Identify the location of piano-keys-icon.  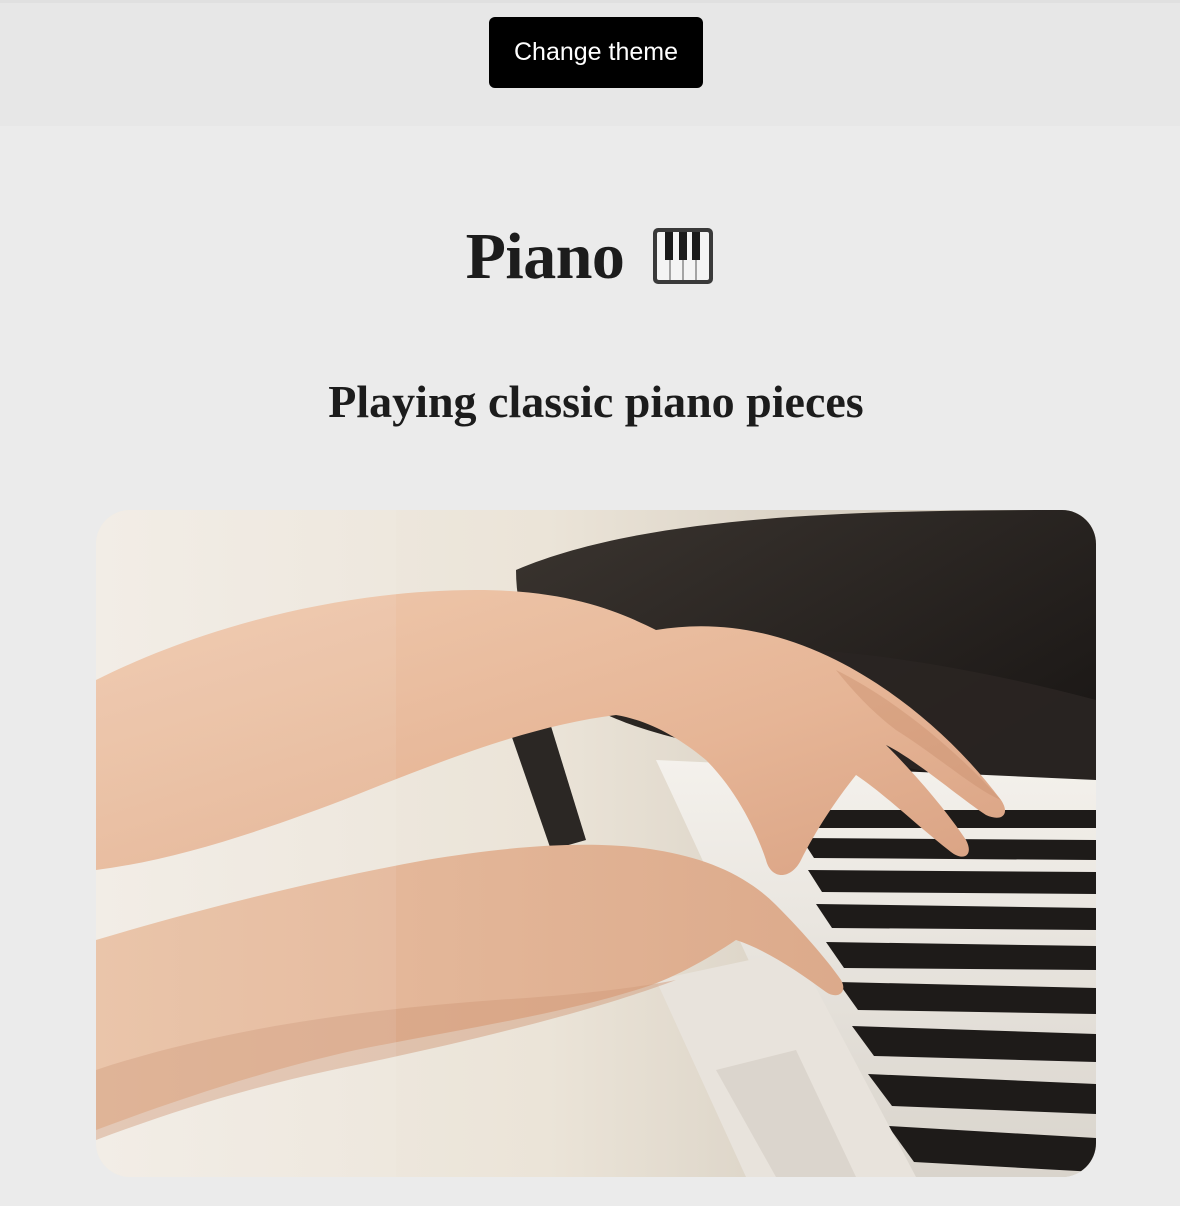
(683, 254).